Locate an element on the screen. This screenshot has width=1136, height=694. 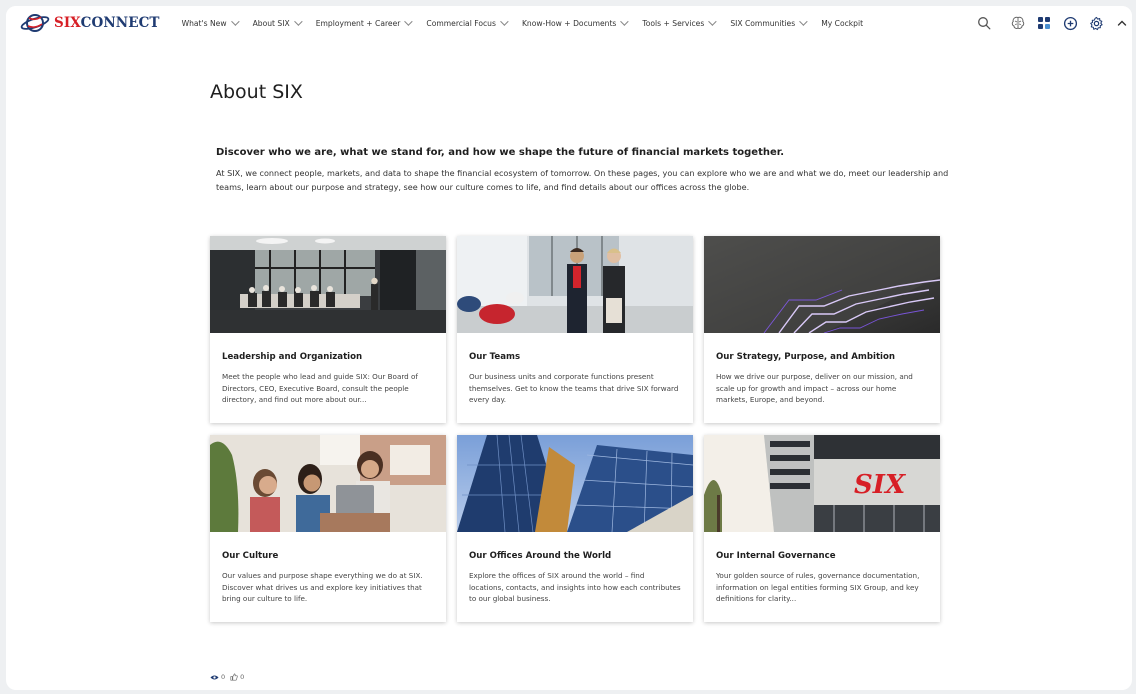
card-image-glass-office-building is located at coordinates (575, 483).